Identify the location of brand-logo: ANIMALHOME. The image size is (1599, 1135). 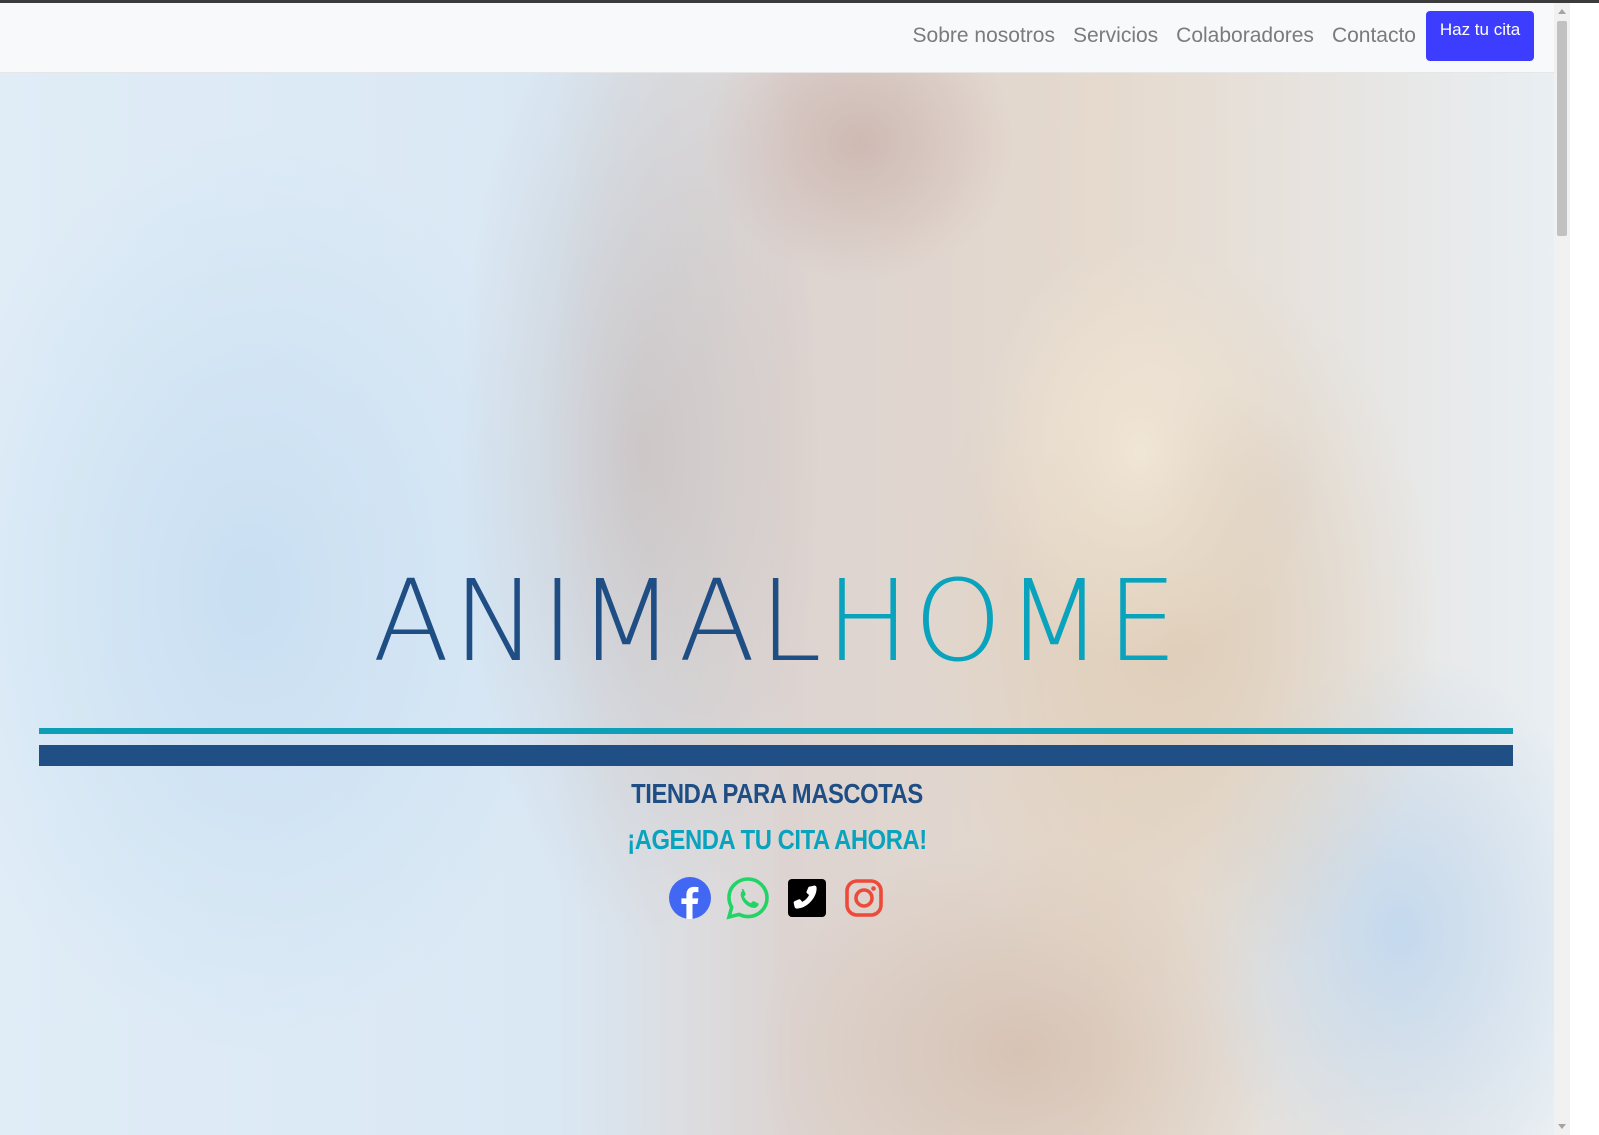
(777, 622).